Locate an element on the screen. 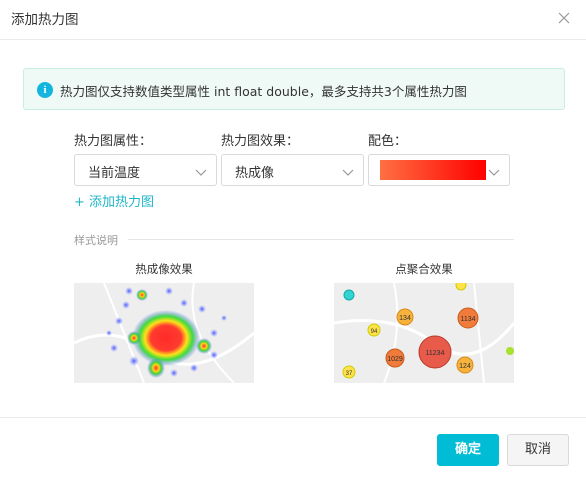 This screenshot has width=586, height=478. footer-divider is located at coordinates (293, 417).